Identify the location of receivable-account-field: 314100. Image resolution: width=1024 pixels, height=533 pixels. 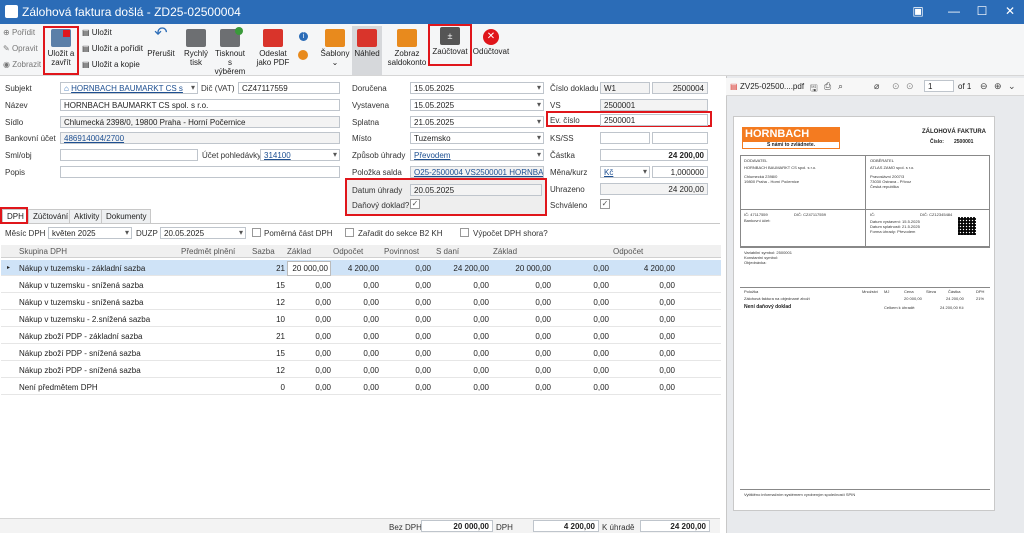
(300, 155).